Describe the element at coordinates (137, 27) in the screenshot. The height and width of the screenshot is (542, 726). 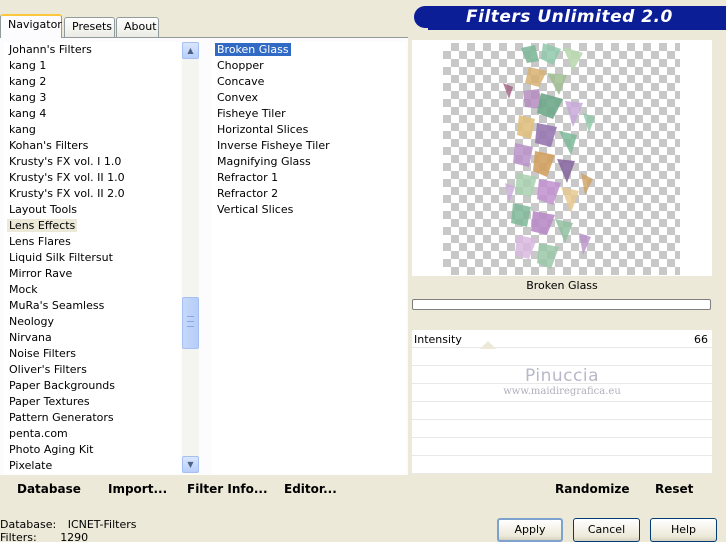
I see `tab-about: About` at that location.